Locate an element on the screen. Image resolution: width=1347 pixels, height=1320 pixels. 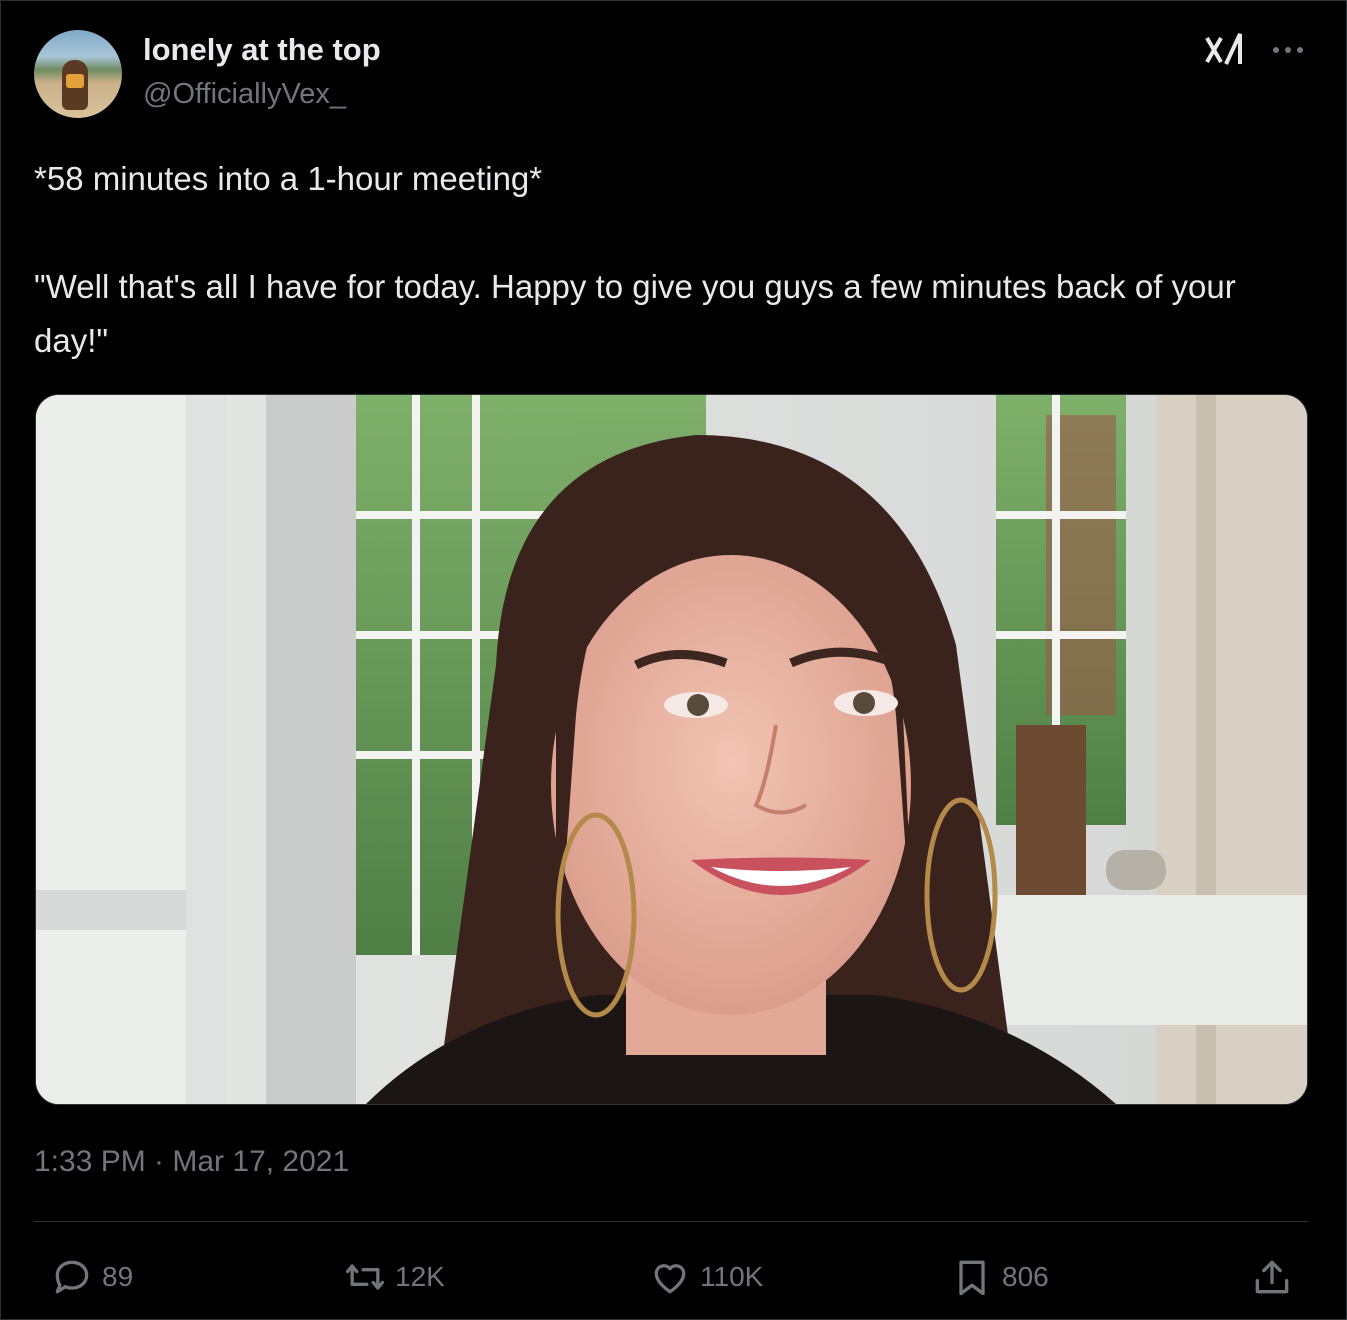
bookmark-count: 806 is located at coordinates (1025, 1276).